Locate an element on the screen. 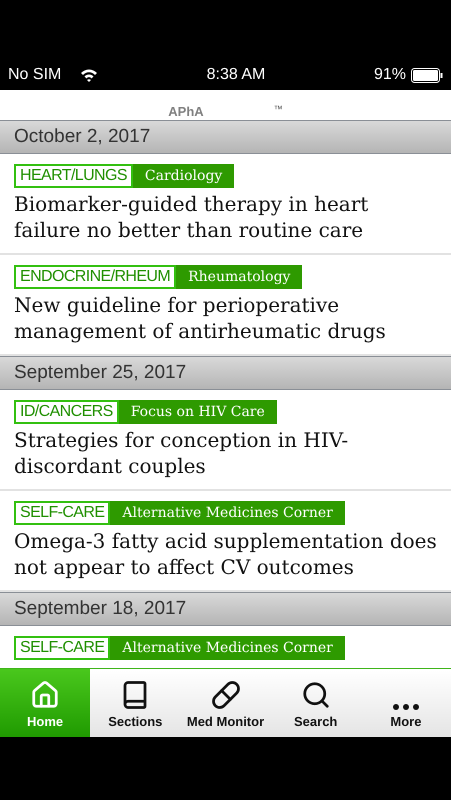  category-tag: HEART/LUNGS is located at coordinates (73, 176).